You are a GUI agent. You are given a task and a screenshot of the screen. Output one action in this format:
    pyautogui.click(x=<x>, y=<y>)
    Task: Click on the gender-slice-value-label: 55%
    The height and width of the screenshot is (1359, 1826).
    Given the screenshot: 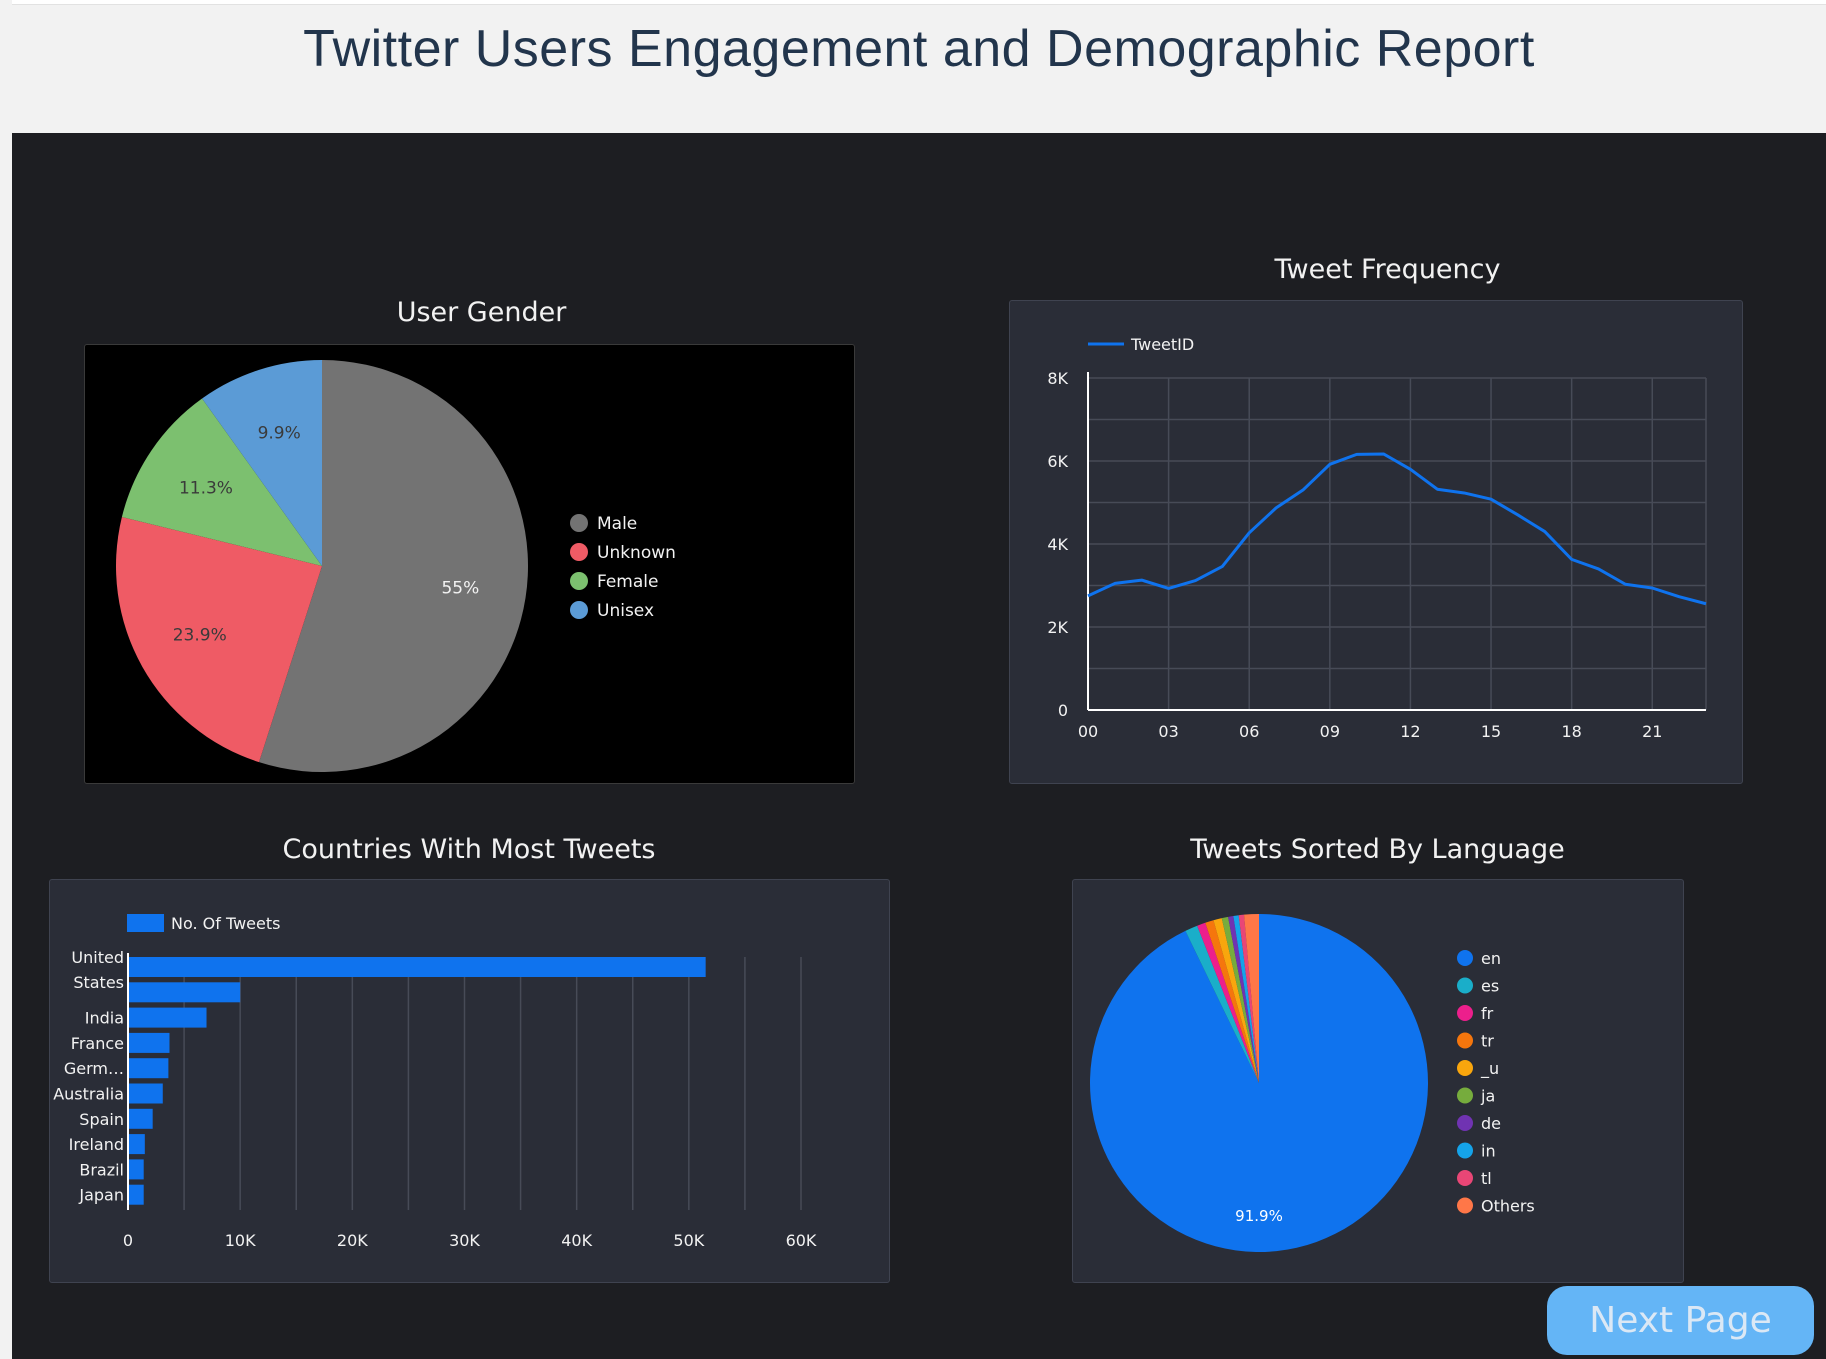 What is the action you would take?
    pyautogui.click(x=460, y=589)
    